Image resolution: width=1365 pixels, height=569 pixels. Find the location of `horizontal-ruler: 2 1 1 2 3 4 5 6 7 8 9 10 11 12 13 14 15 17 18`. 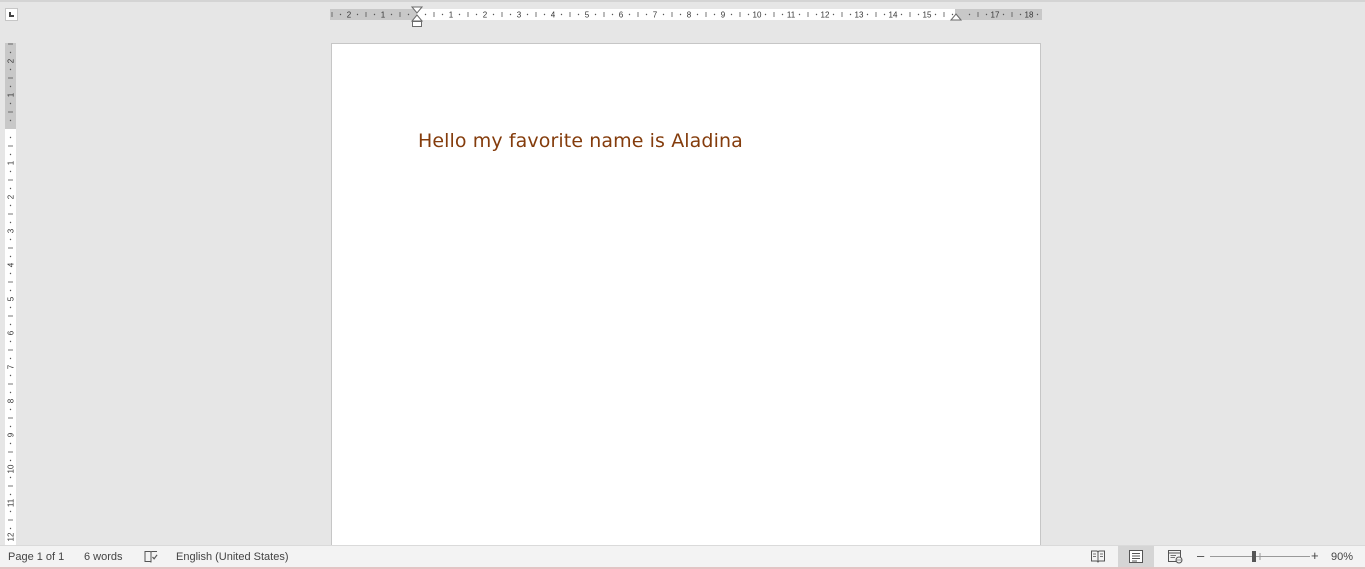

horizontal-ruler: 2 1 1 2 3 4 5 6 7 8 9 10 11 12 13 14 15 17 18 is located at coordinates (686, 14).